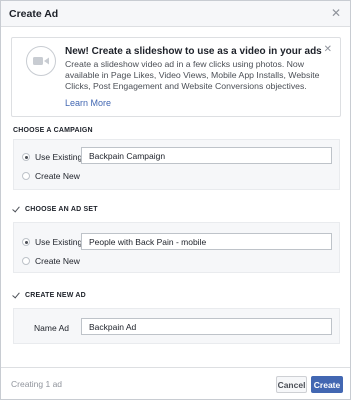  I want to click on dialog-footer: Creating 1 ad Cancel Create, so click(175, 383).